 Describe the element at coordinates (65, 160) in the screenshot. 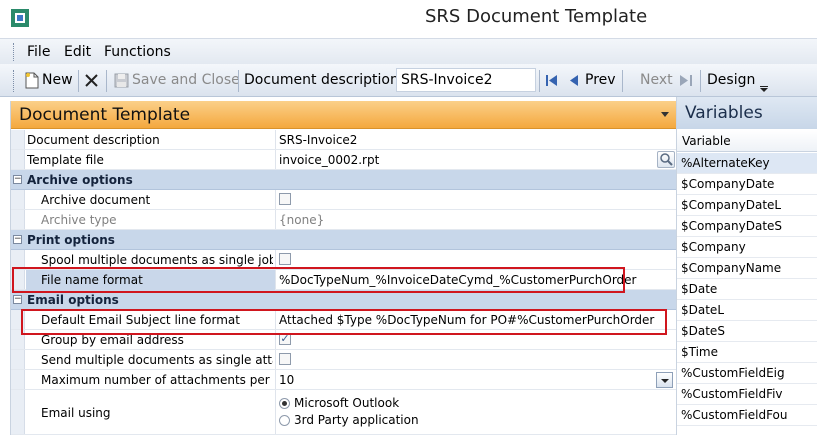

I see `row-label: Template file` at that location.